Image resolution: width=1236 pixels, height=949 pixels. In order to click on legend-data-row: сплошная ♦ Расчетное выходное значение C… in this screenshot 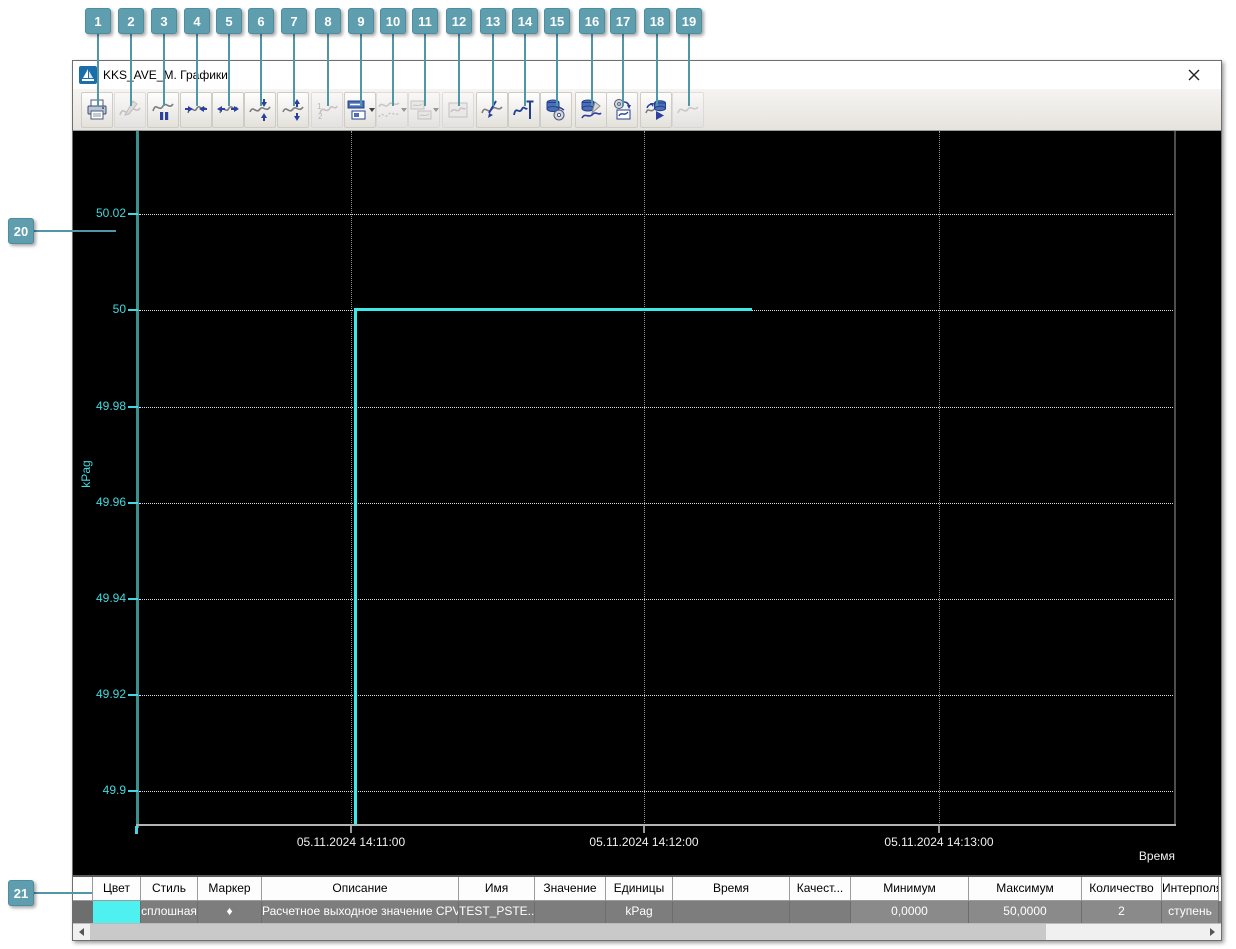, I will do `click(647, 912)`.